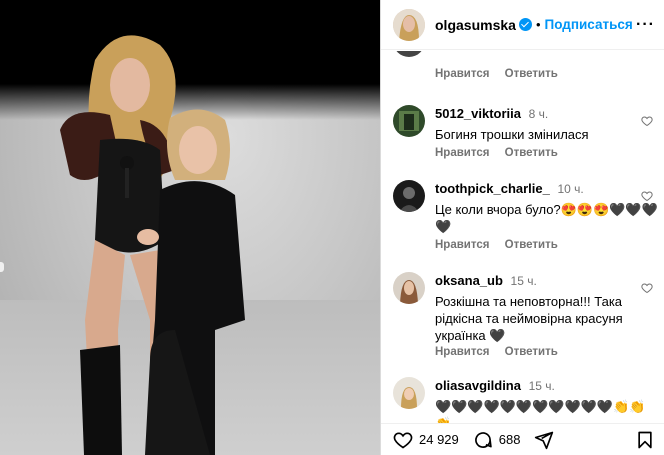 This screenshot has height=455, width=664. Describe the element at coordinates (571, 189) in the screenshot. I see `comment-time: 10 ч.` at that location.